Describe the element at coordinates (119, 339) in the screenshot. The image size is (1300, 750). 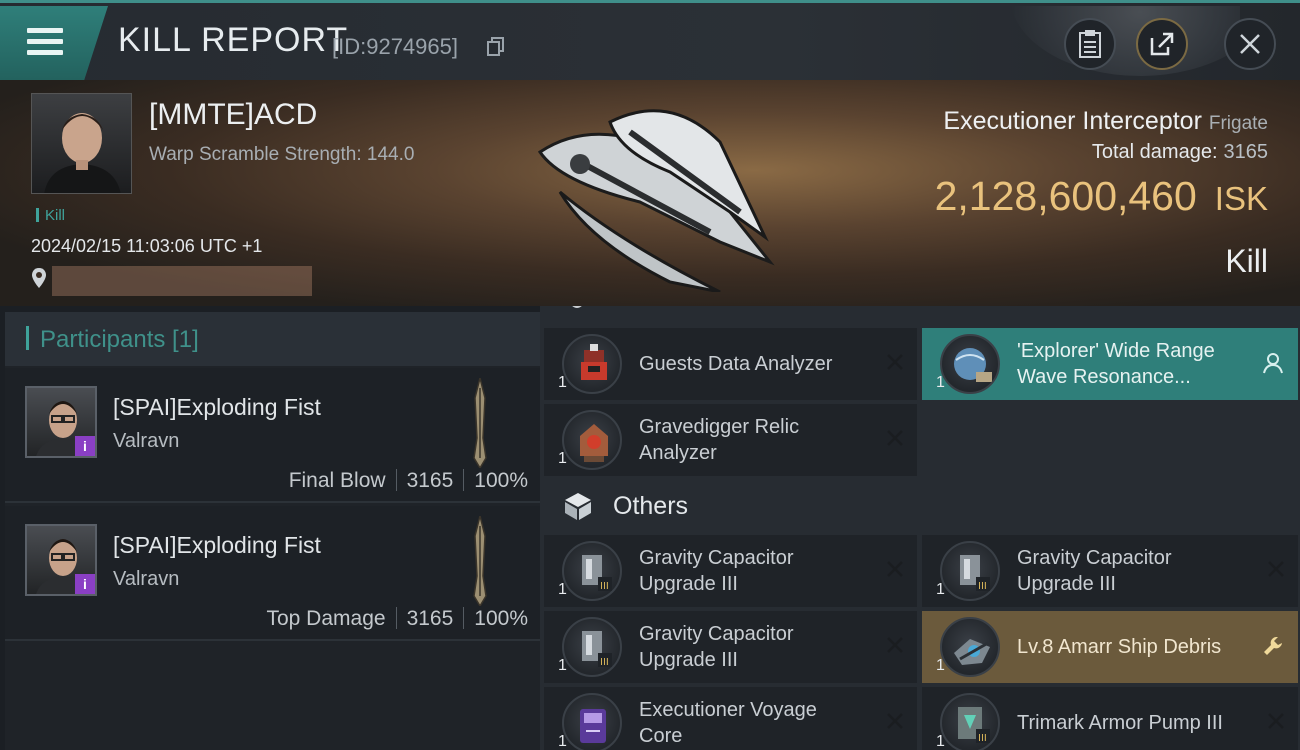
I see `participants-title: Participants [1]` at that location.